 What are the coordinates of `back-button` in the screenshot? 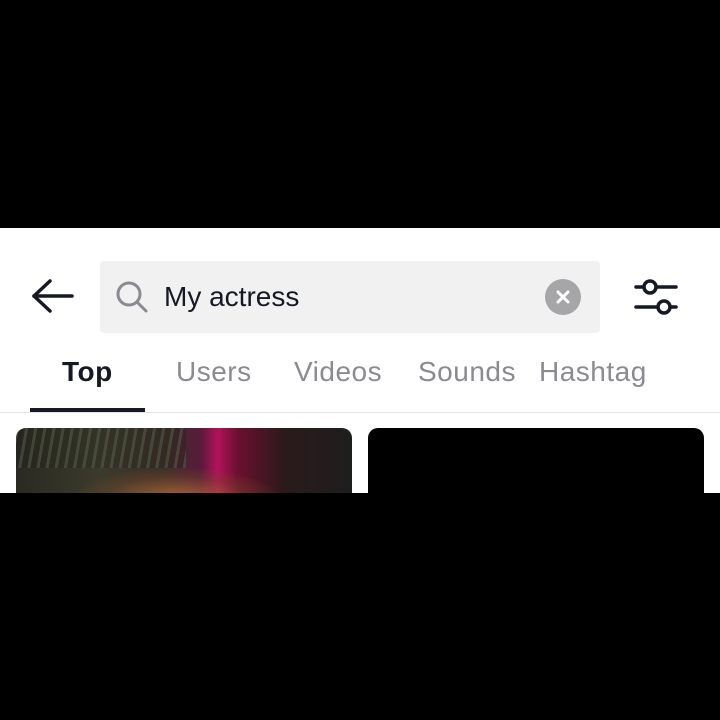 It's located at (52, 296).